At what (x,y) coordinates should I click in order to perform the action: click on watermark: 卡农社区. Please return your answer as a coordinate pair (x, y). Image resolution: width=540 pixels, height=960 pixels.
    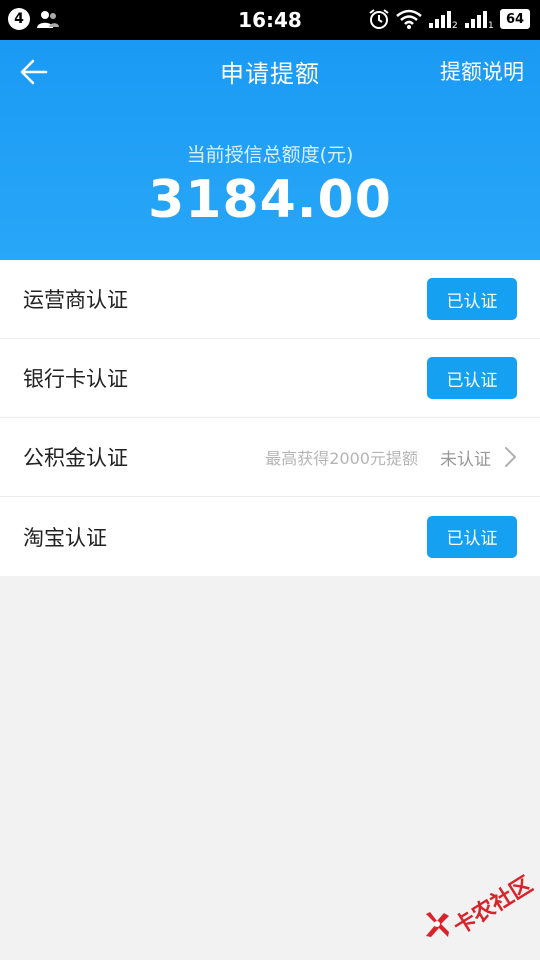
    Looking at the image, I should click on (479, 910).